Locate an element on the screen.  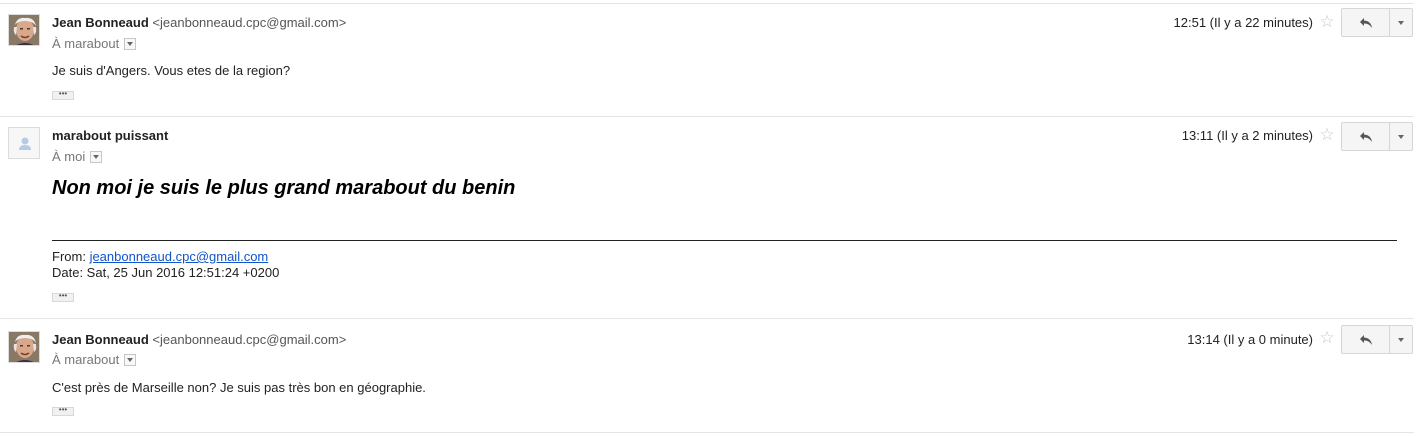
quote-separator is located at coordinates (724, 240).